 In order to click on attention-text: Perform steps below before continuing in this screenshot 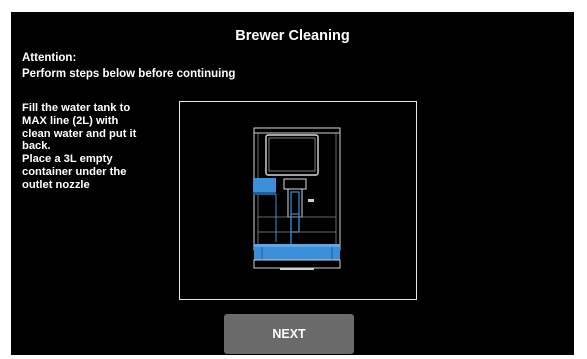, I will do `click(129, 74)`.